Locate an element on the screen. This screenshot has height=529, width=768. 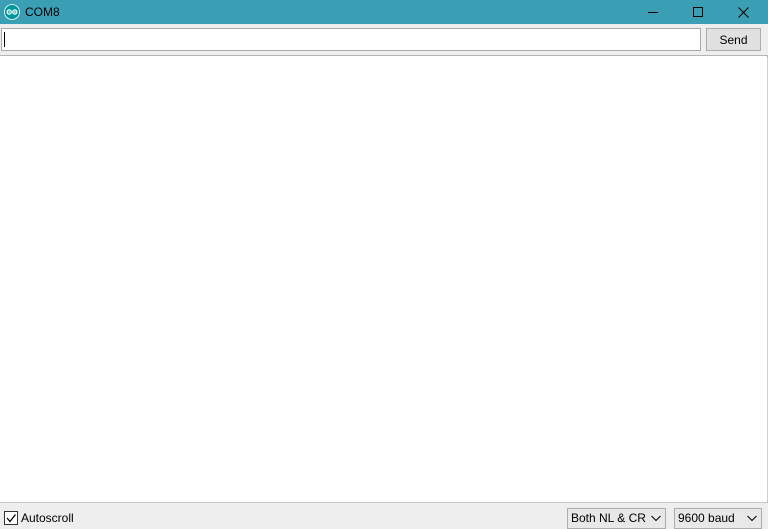
close-icon is located at coordinates (743, 12).